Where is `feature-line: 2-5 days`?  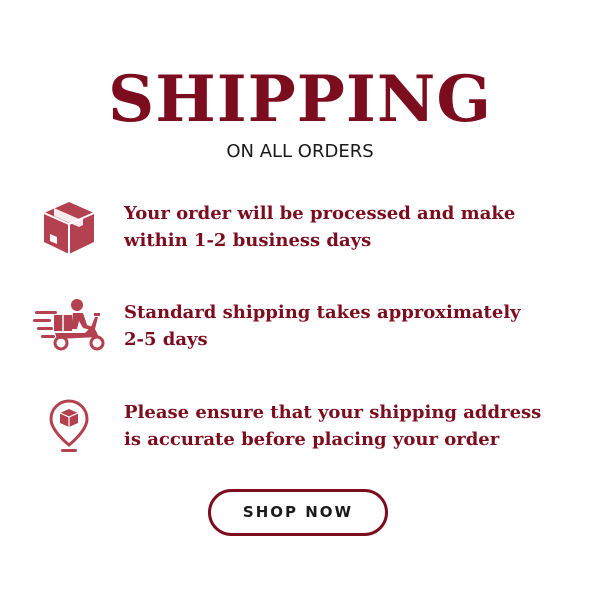 feature-line: 2-5 days is located at coordinates (166, 339).